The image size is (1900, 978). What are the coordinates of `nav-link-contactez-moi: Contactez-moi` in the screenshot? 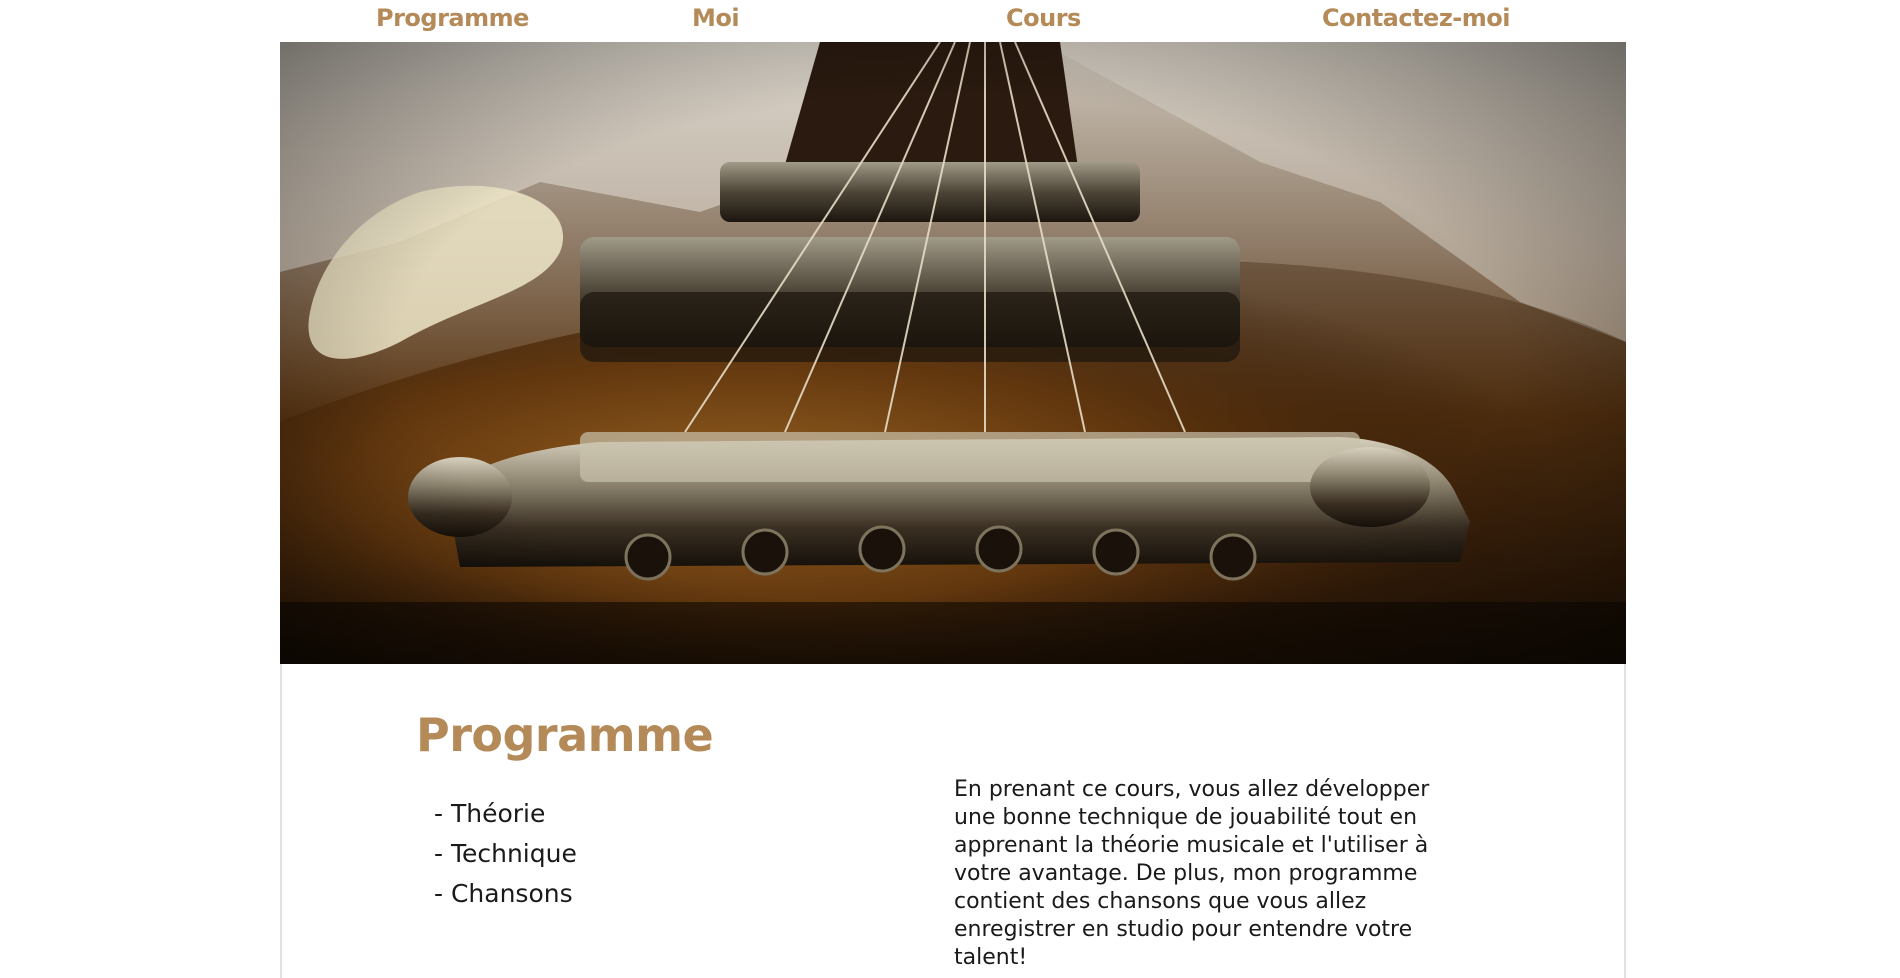 It's located at (1416, 18).